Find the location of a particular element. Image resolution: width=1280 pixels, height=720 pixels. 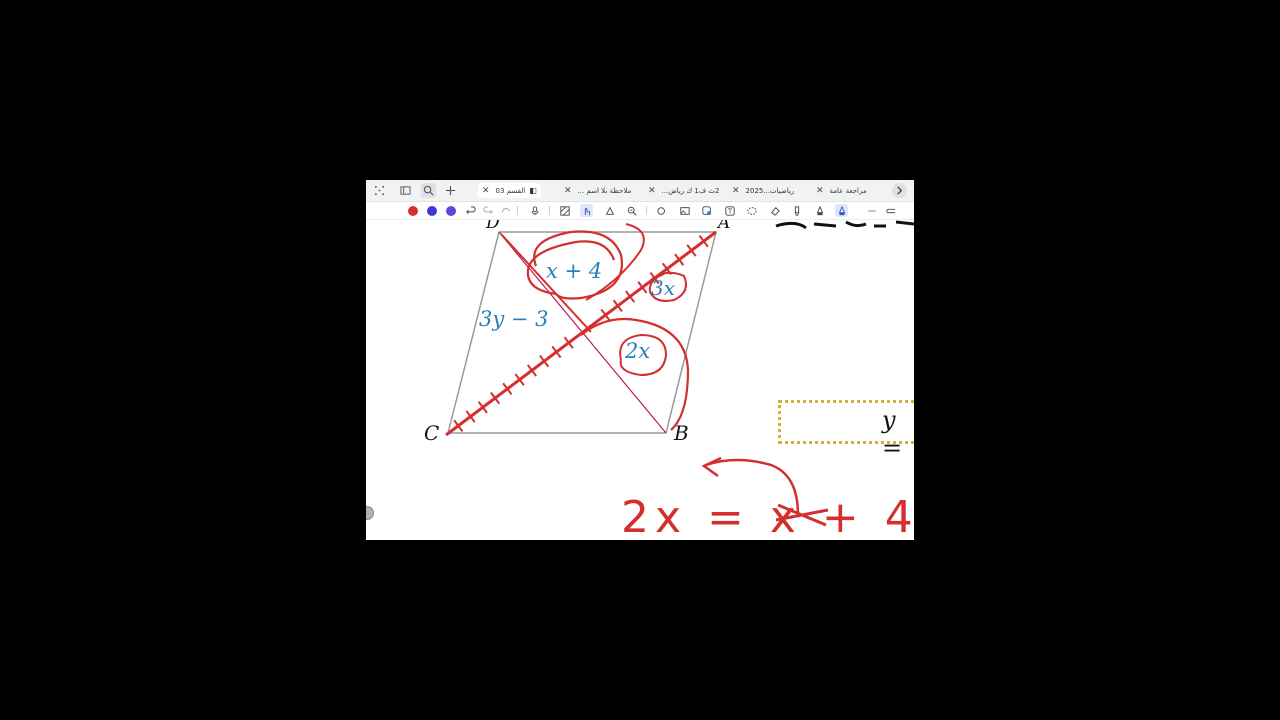

pen-color-blue is located at coordinates (432, 211).